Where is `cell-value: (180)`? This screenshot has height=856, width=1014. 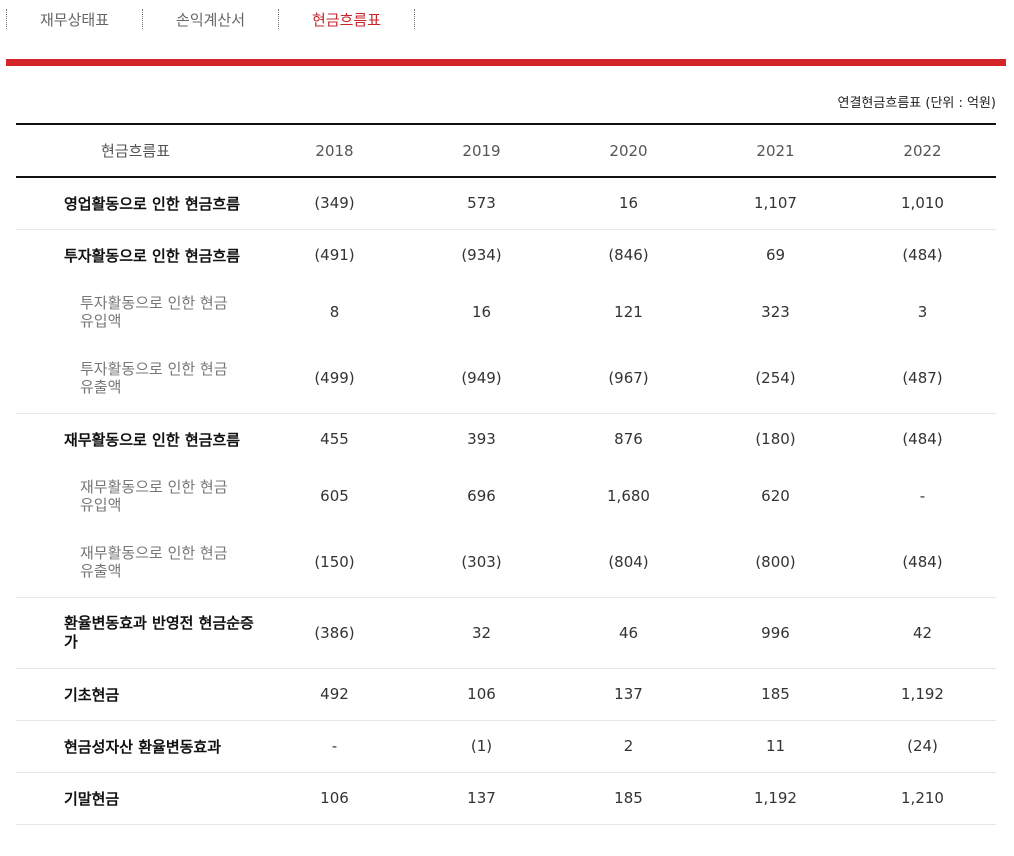
cell-value: (180) is located at coordinates (775, 439).